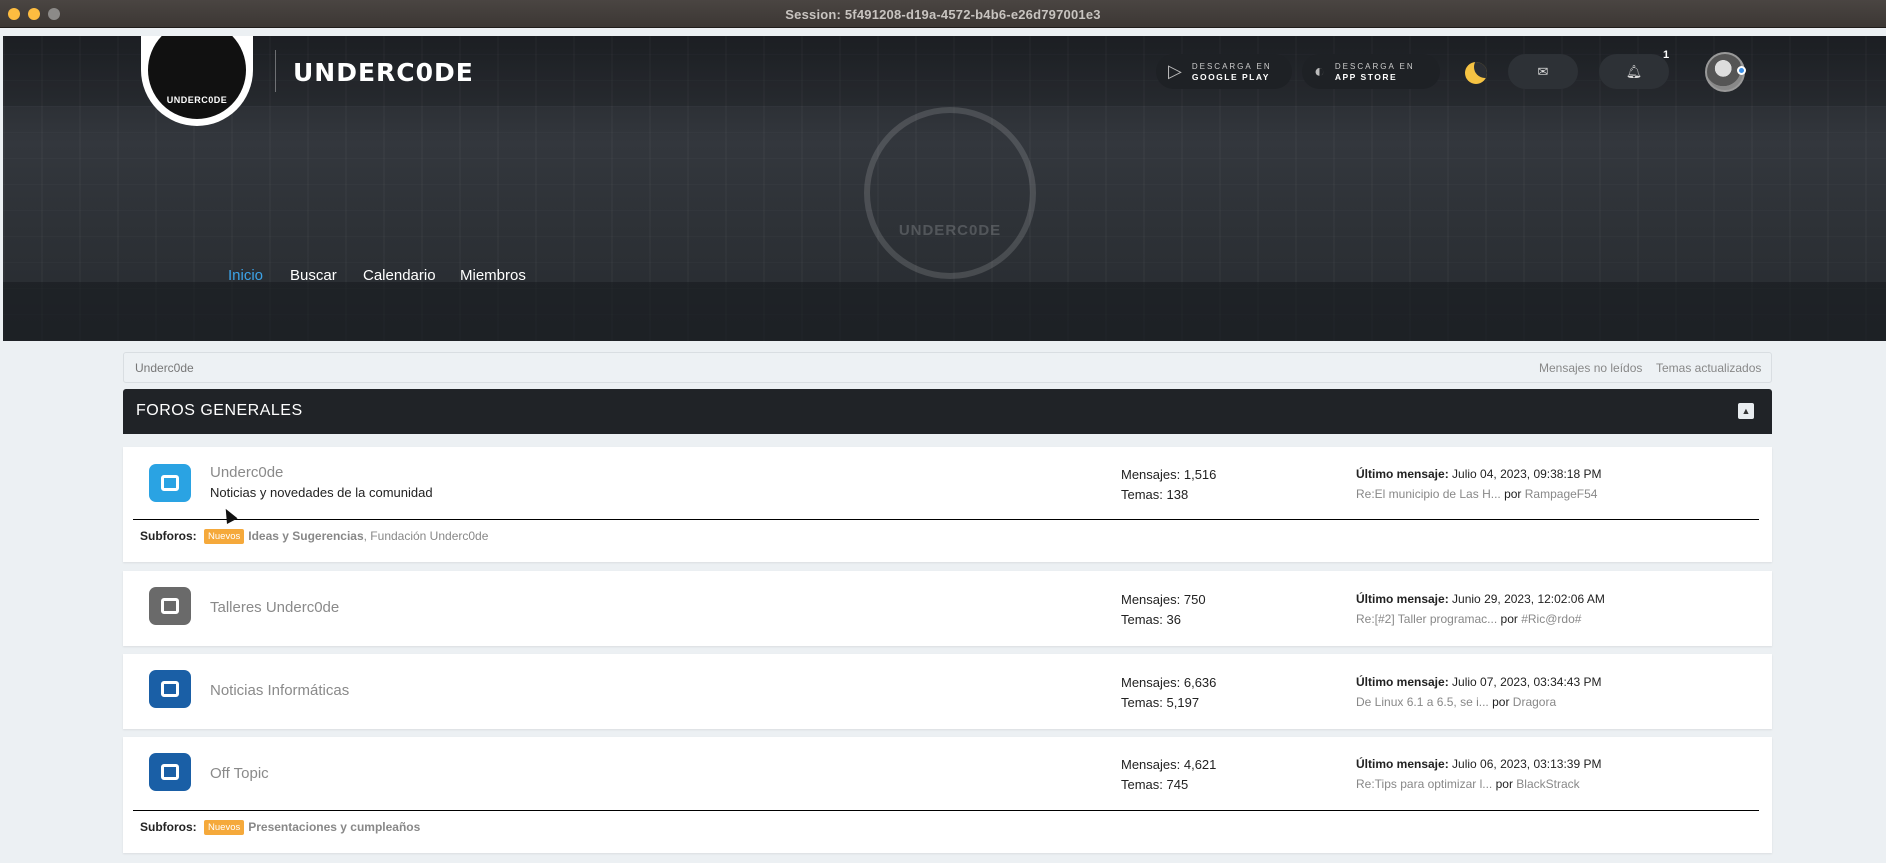 The height and width of the screenshot is (863, 1886). I want to click on board-posts: Mensajes: 750, so click(1163, 599).